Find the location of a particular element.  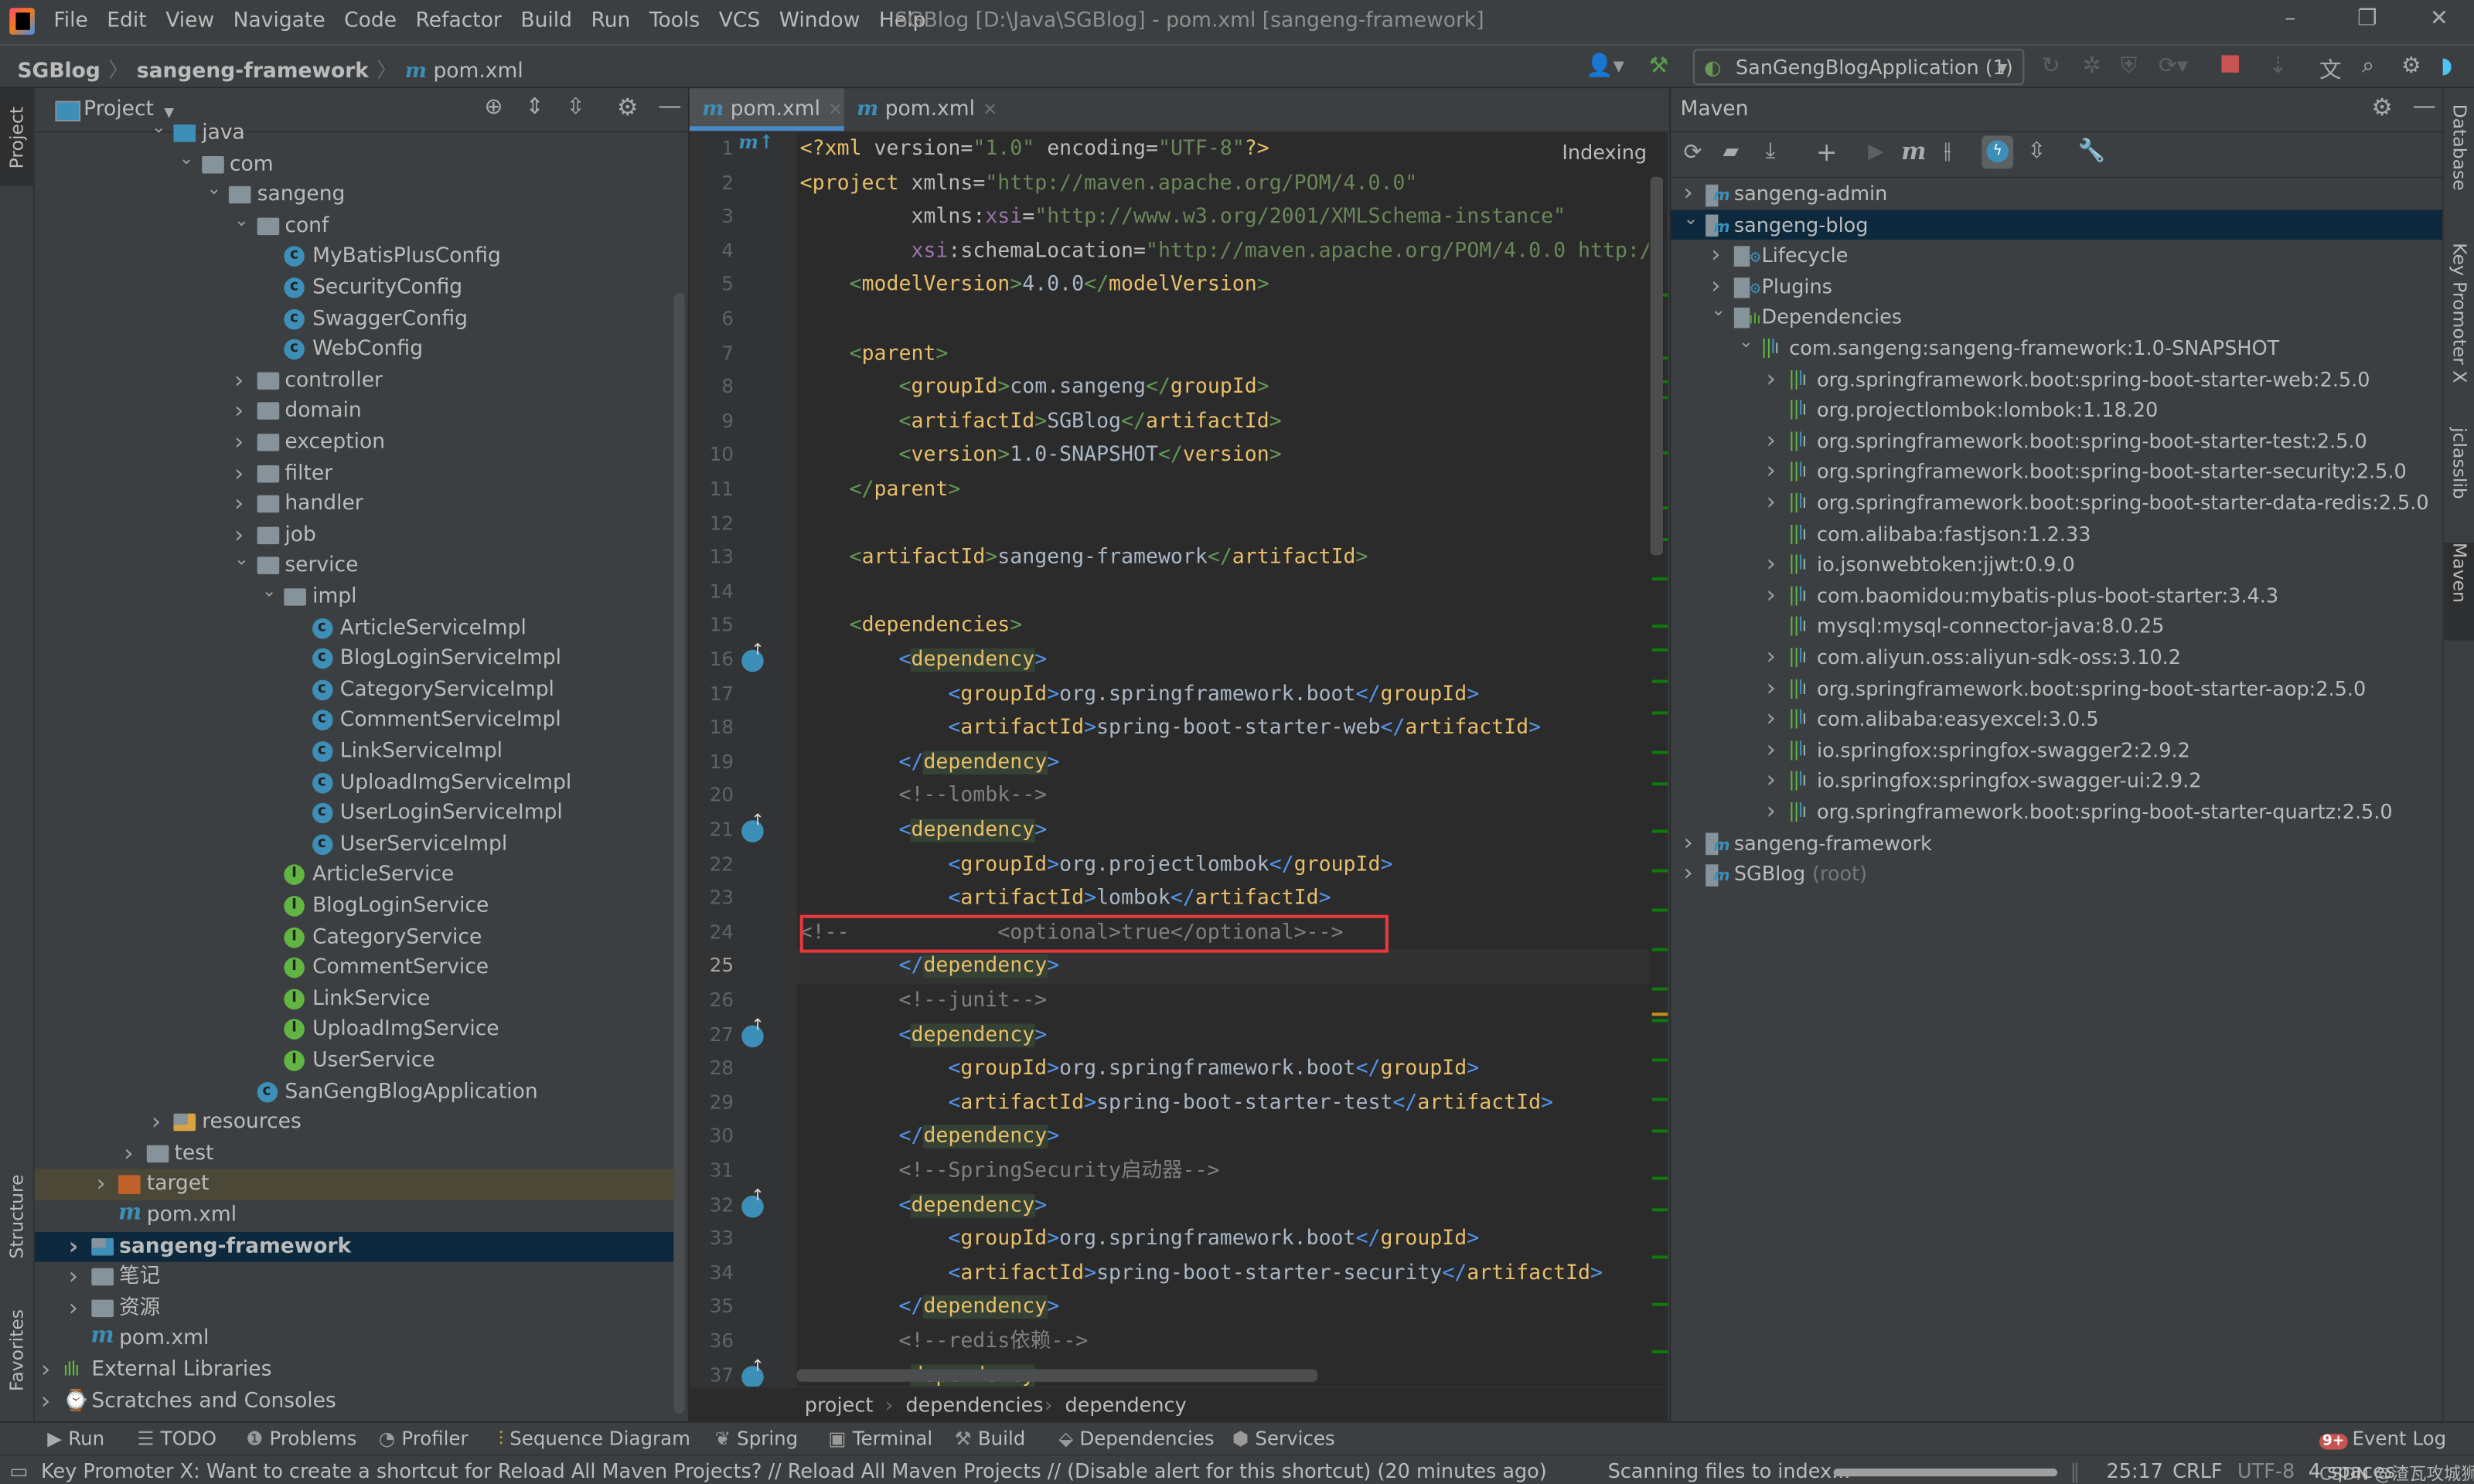

vcs-user-icon: 👤▾ is located at coordinates (1605, 66).